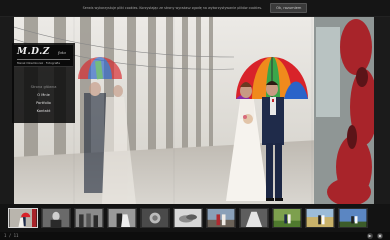 Image resolution: width=390 pixels, height=240 pixels. Describe the element at coordinates (380, 236) in the screenshot. I see `fullscreen-icon: ▣` at that location.